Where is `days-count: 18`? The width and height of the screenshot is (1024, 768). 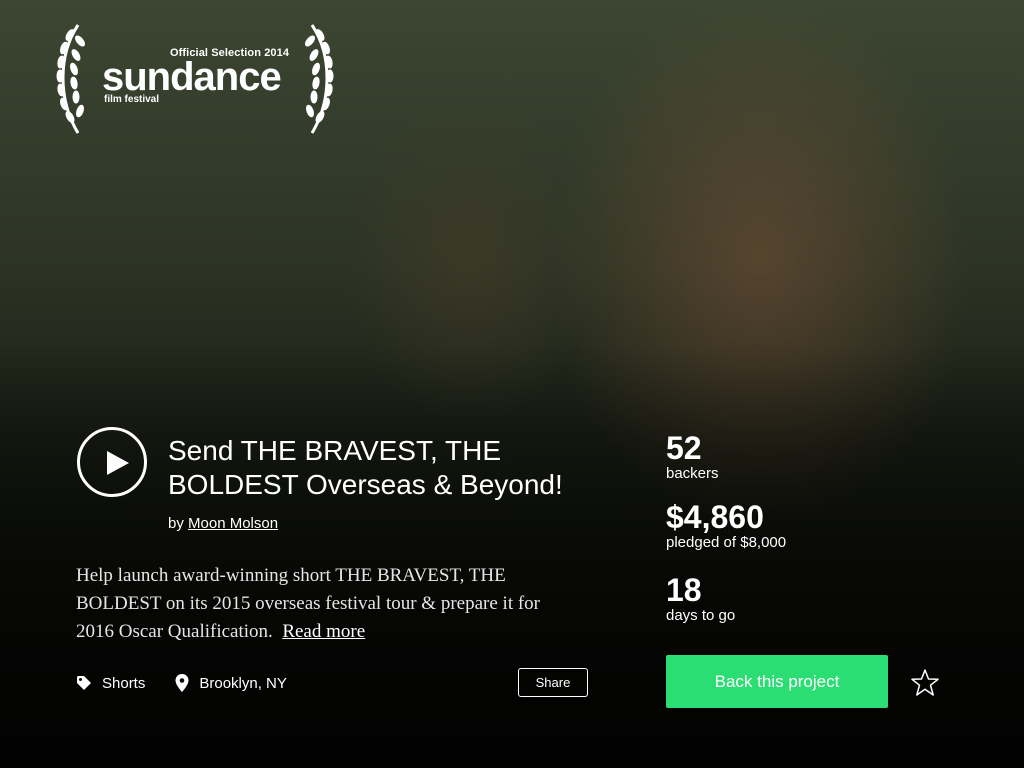
days-count: 18 is located at coordinates (684, 590).